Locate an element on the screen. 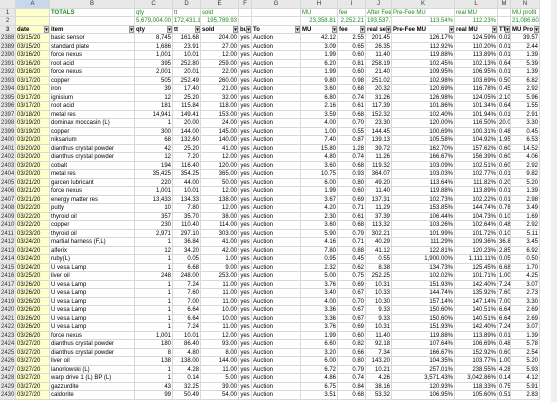 The width and height of the screenshot is (557, 402). real-mu-cell: 101.71% is located at coordinates (476, 276).